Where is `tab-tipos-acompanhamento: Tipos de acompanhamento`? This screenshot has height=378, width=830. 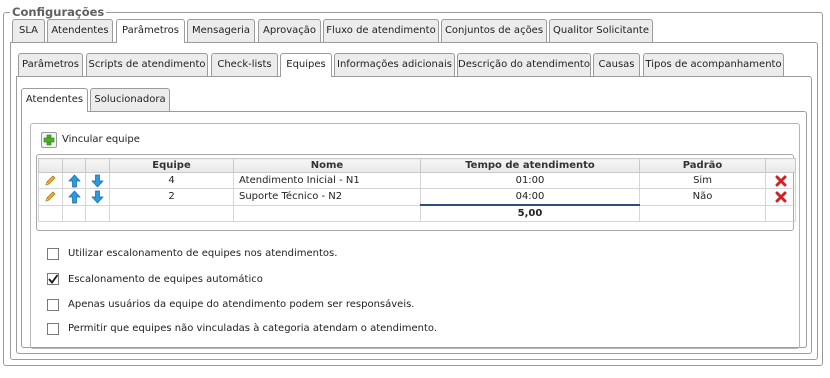
tab-tipos-acompanhamento: Tipos de acompanhamento is located at coordinates (713, 64).